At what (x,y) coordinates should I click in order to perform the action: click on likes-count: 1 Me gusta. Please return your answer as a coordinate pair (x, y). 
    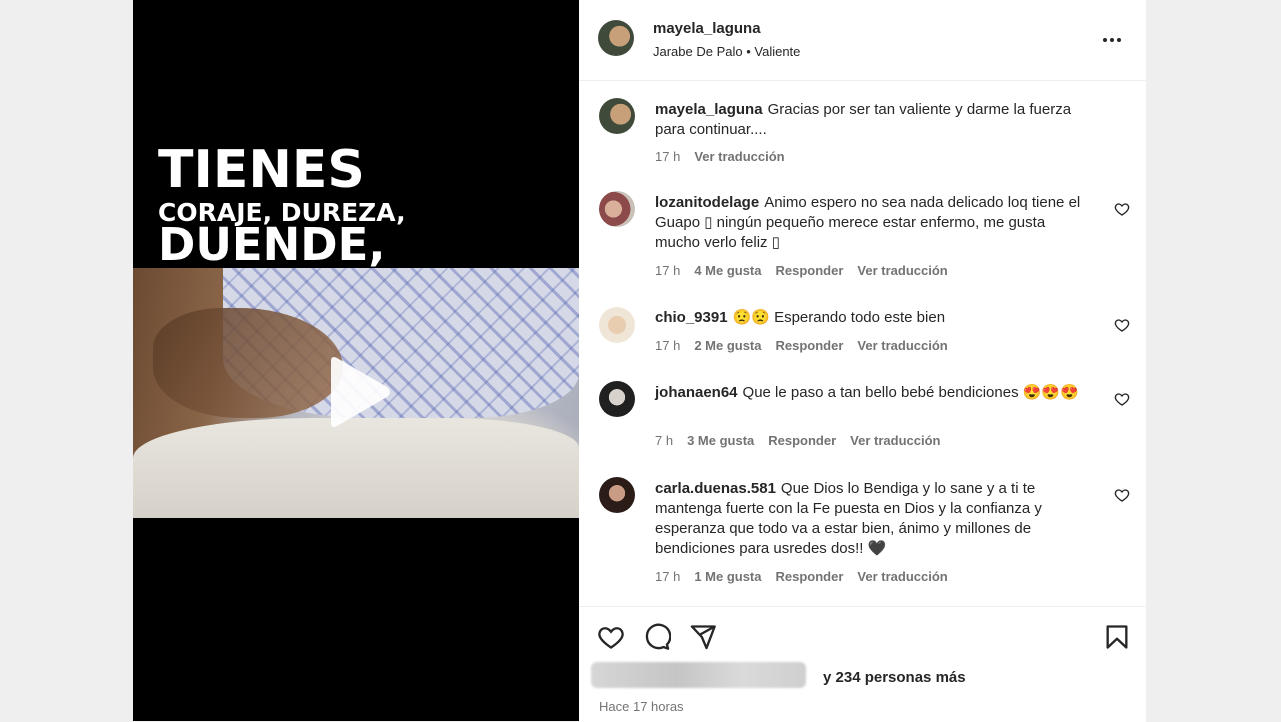
    Looking at the image, I should click on (727, 576).